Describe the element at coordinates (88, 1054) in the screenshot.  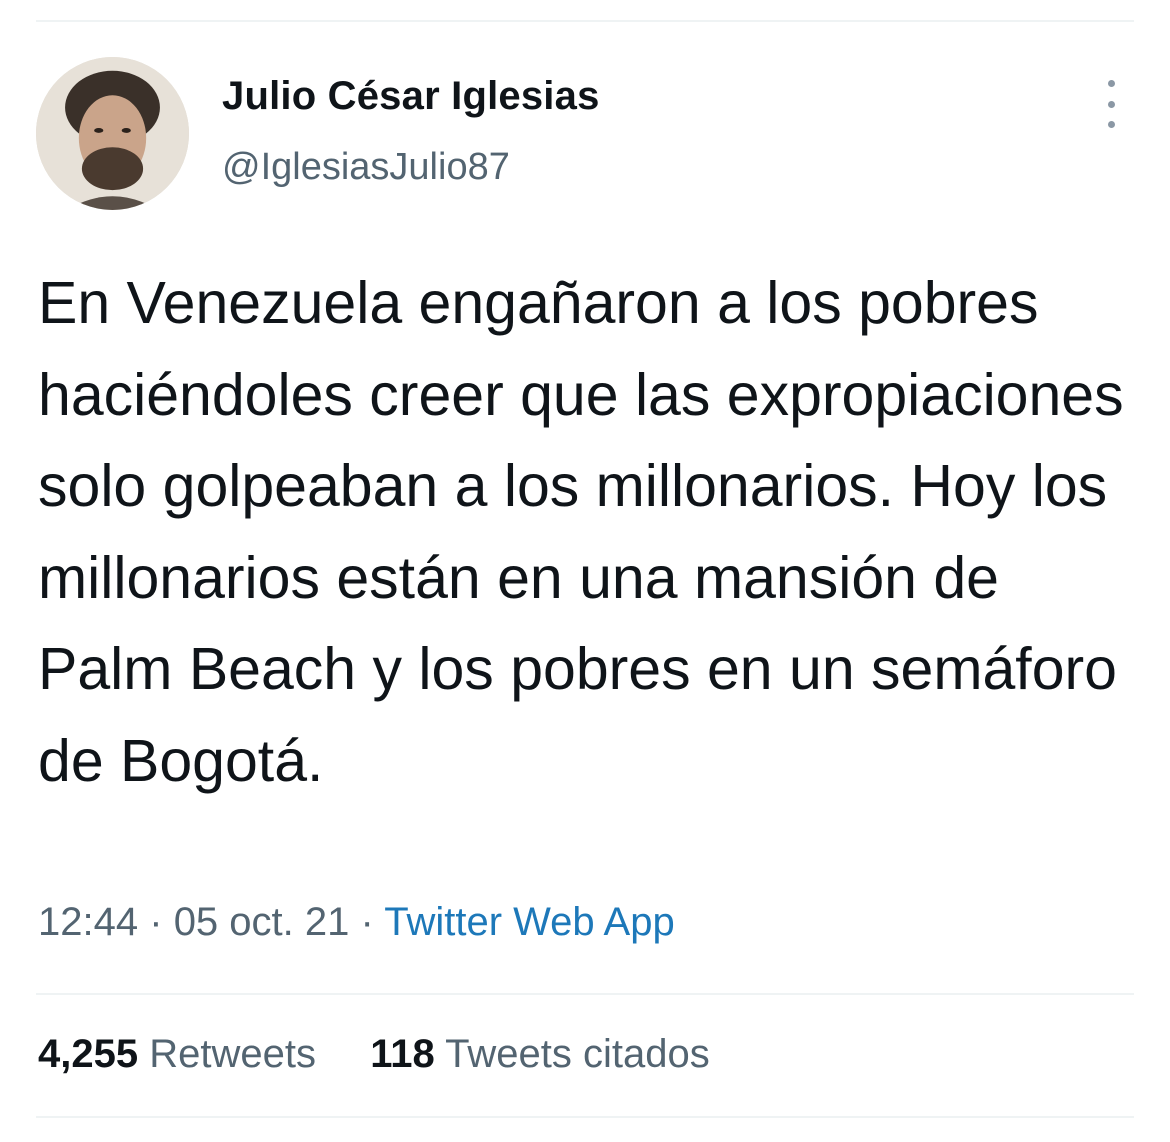
I see `retweets-count: 4,255` at that location.